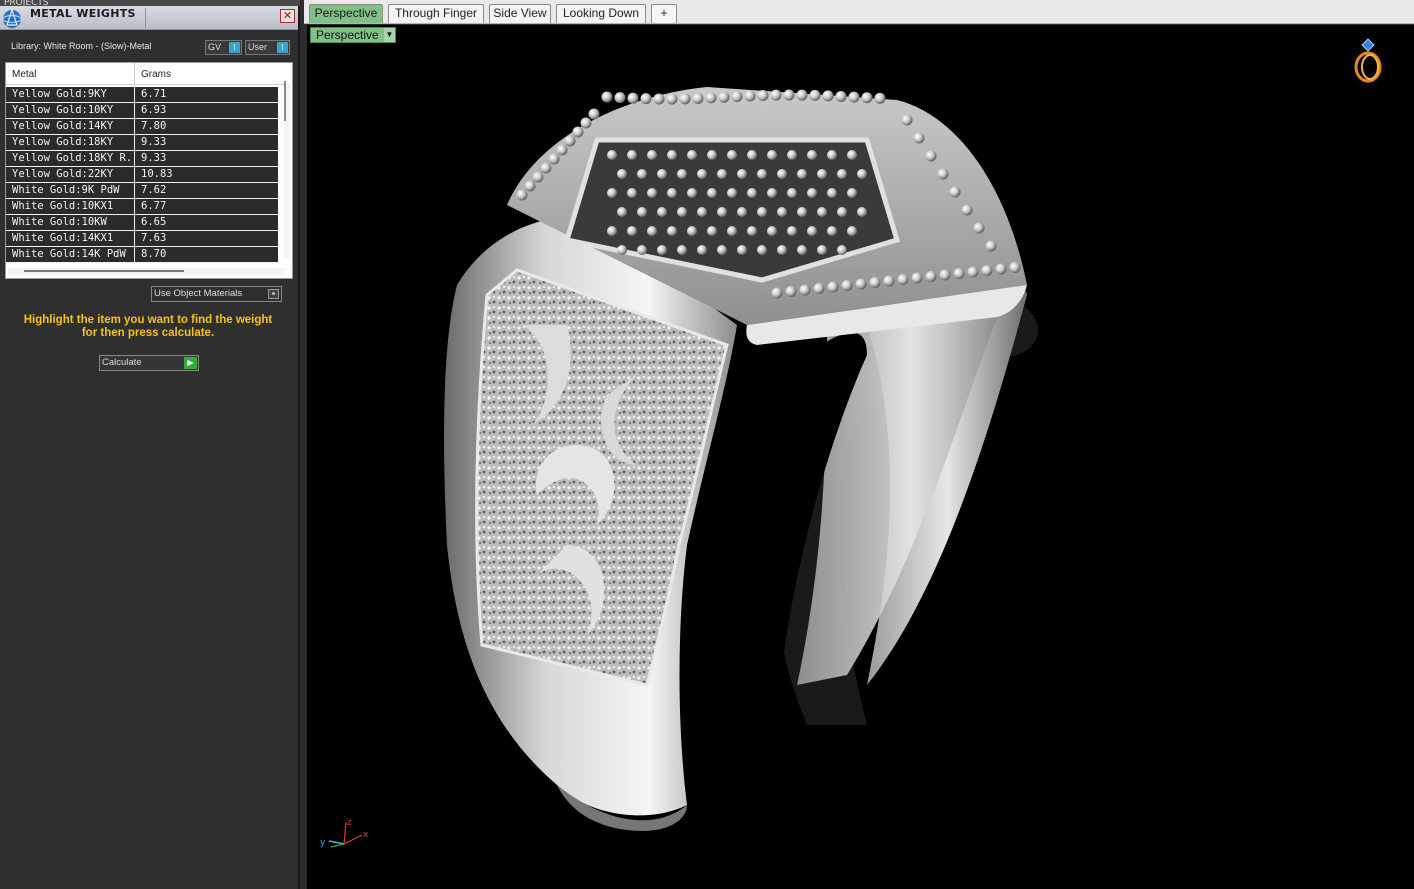 Image resolution: width=1414 pixels, height=889 pixels. What do you see at coordinates (285, 101) in the screenshot?
I see `vertical-scroll-thumb` at bounding box center [285, 101].